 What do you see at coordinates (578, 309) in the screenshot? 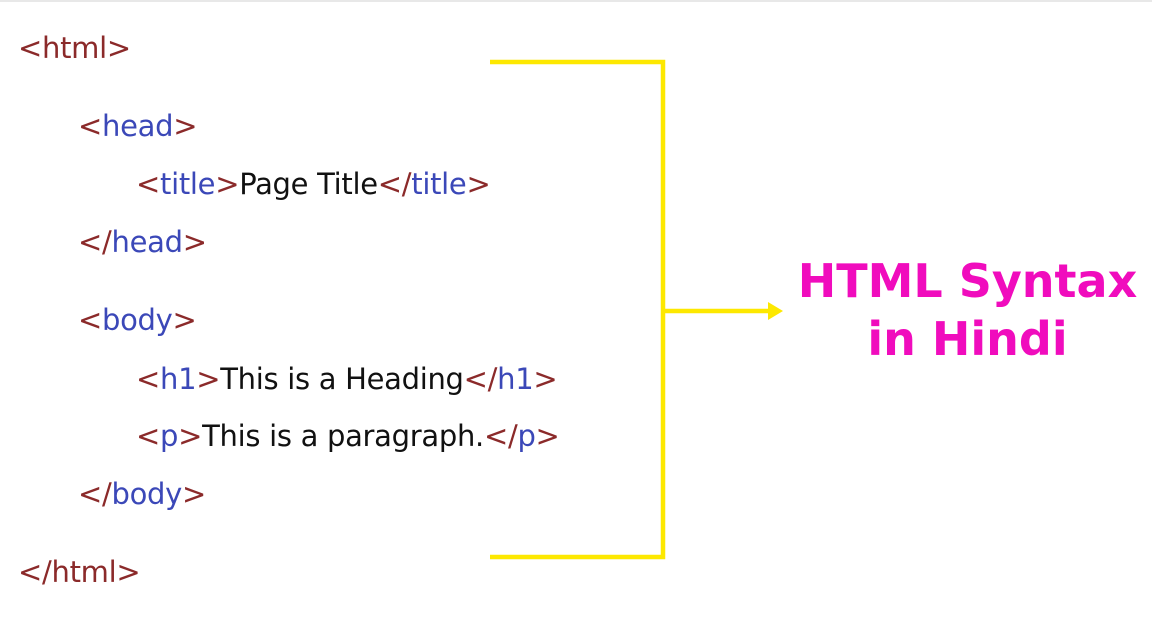
I see `bracket-line` at bounding box center [578, 309].